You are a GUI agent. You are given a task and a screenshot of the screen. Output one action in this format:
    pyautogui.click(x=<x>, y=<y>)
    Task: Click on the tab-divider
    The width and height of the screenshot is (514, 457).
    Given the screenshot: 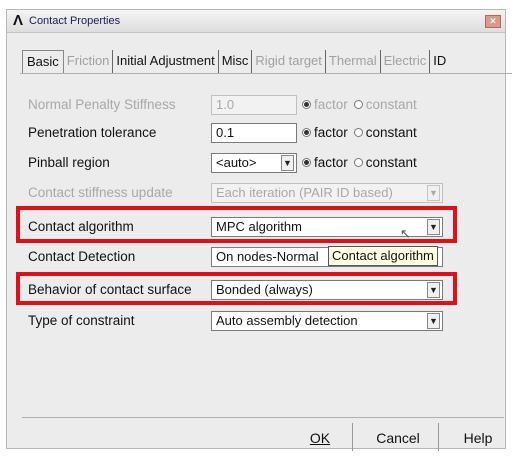 What is the action you would take?
    pyautogui.click(x=266, y=73)
    